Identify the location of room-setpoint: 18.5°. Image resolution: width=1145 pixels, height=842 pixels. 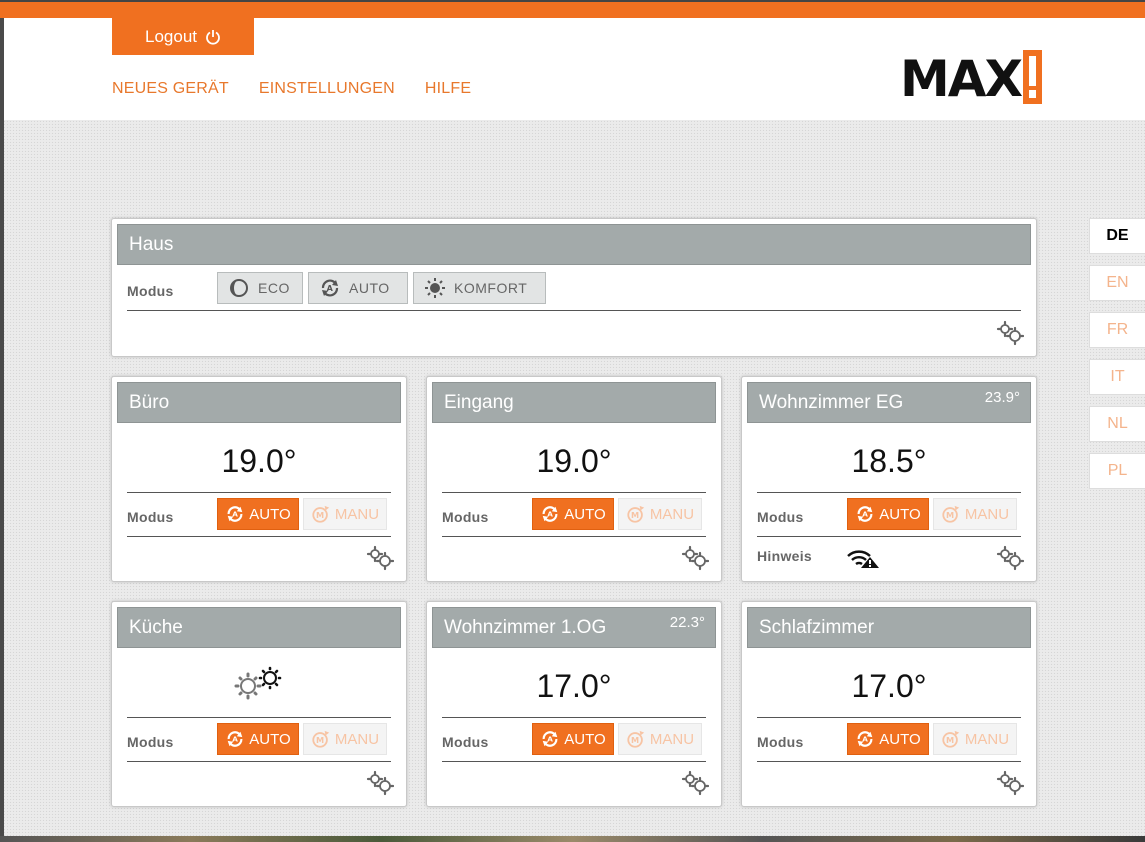
(889, 461).